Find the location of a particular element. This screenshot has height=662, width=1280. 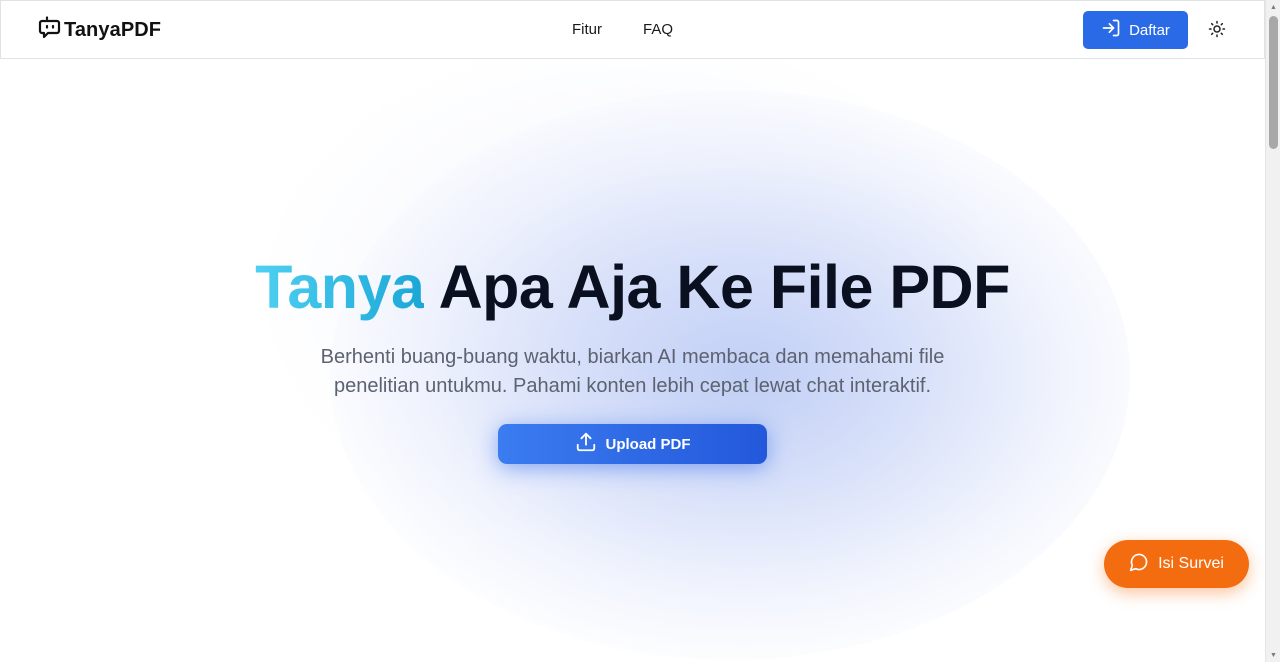

nav-links: Fitur FAQ is located at coordinates (622, 29).